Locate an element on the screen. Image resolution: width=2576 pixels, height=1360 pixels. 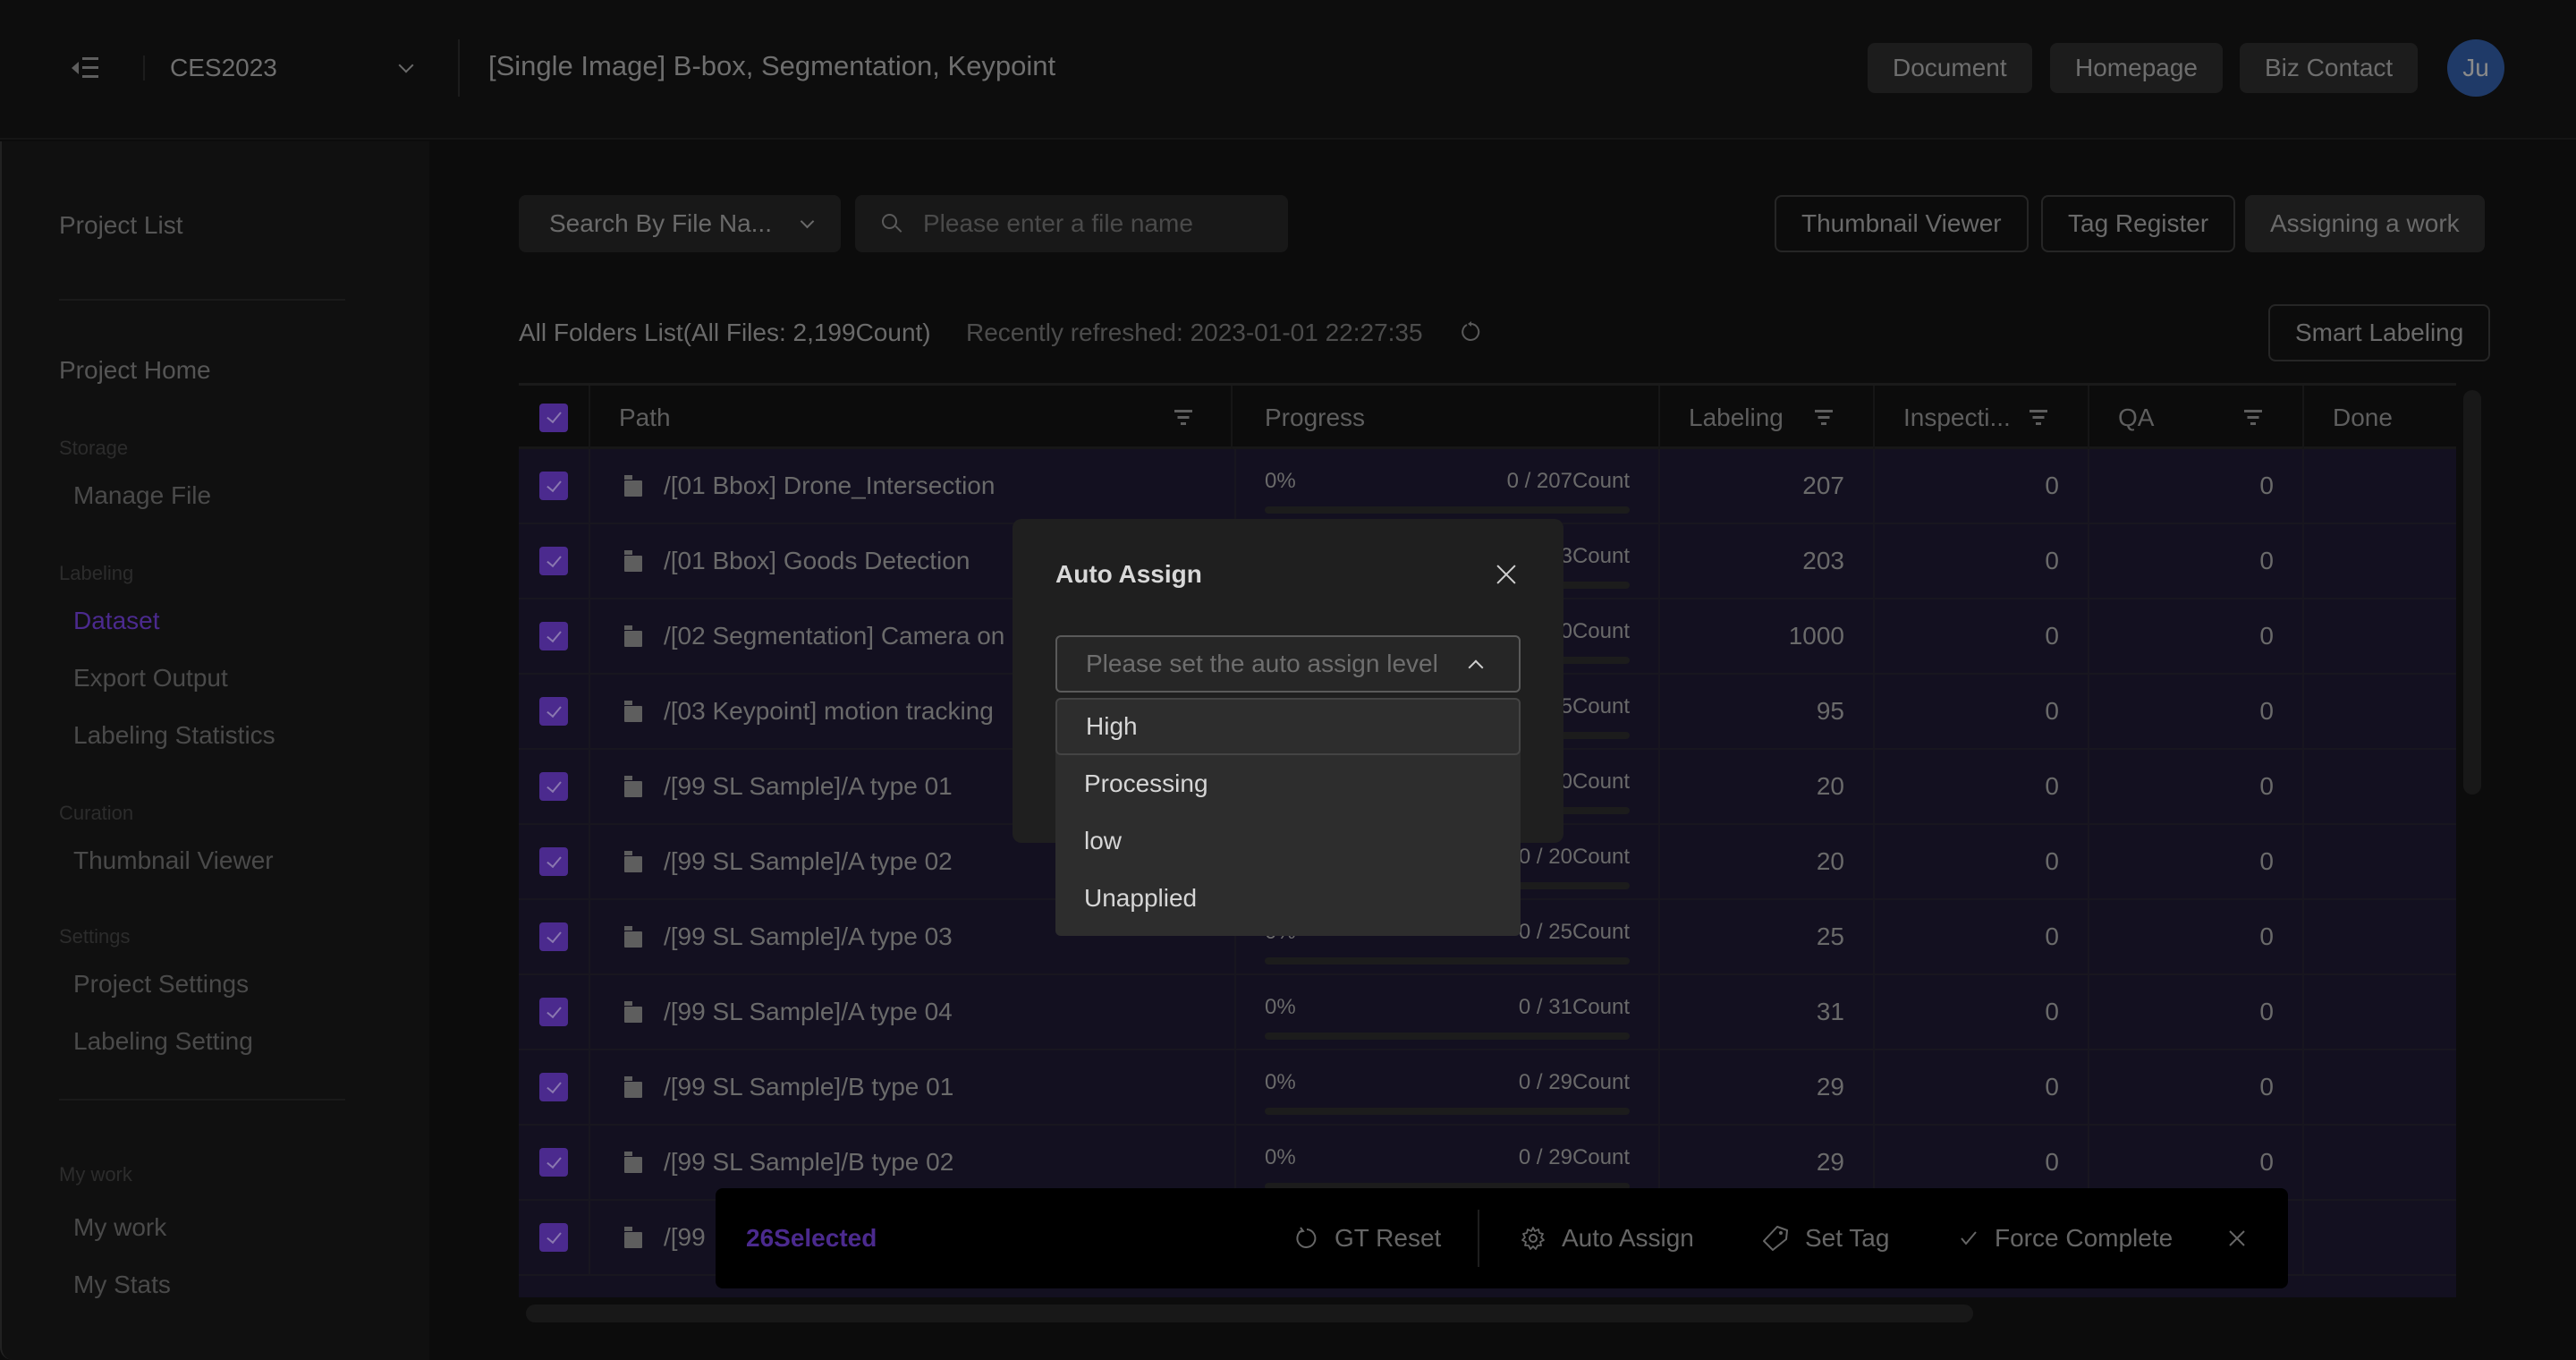
column-label: Path is located at coordinates (645, 417).